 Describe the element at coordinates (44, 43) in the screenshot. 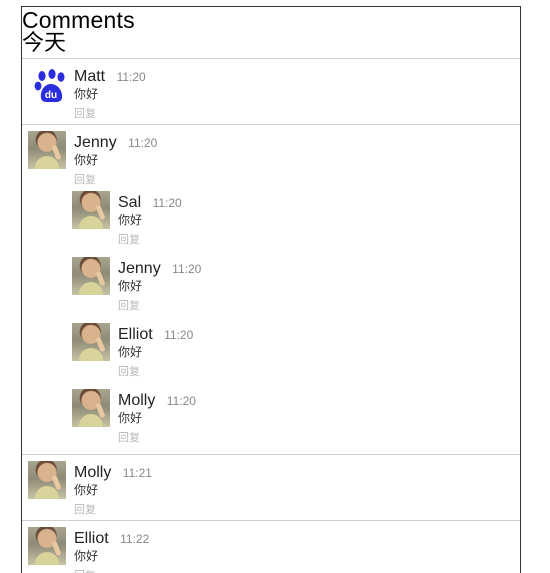

I see `date-heading: 今天` at that location.